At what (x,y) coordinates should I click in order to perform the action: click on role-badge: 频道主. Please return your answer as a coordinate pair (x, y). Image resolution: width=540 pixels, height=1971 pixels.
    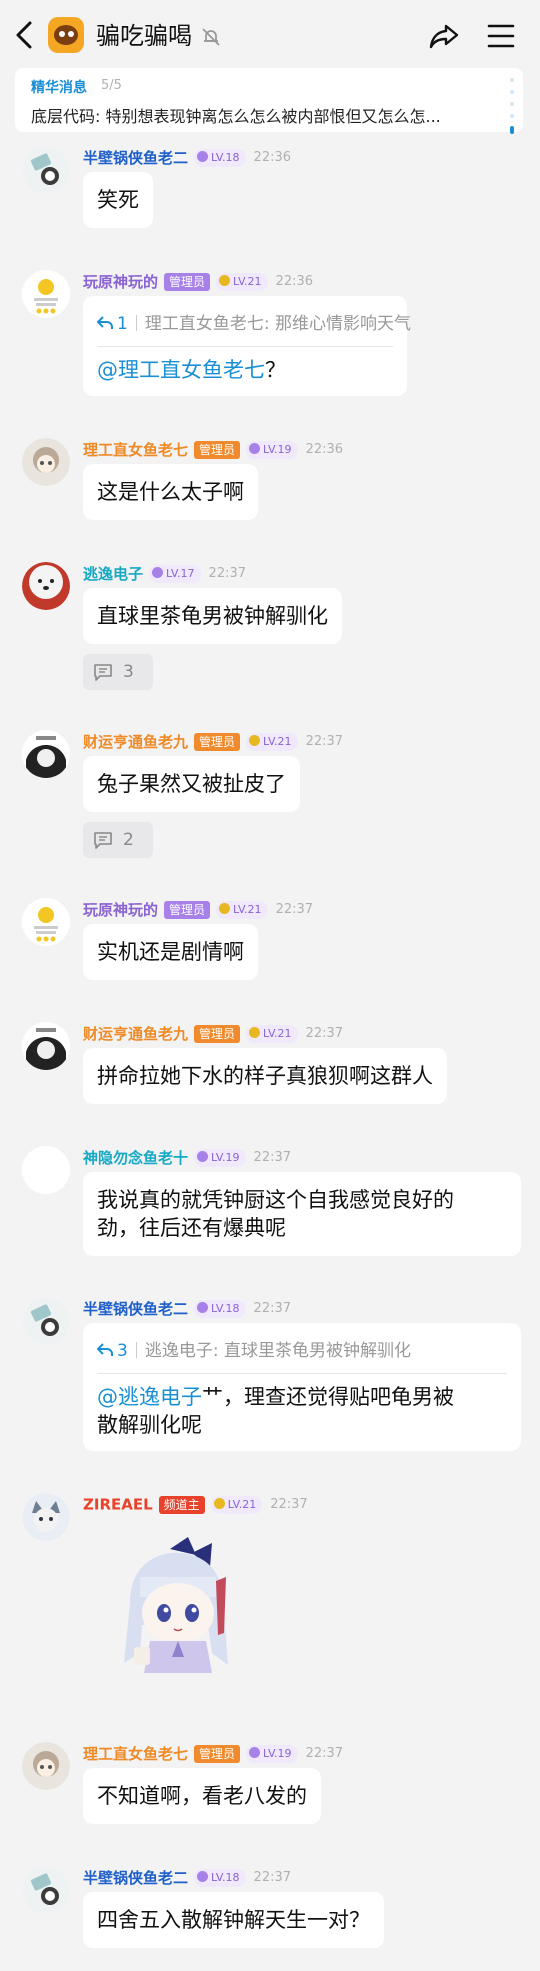
    Looking at the image, I should click on (181, 1504).